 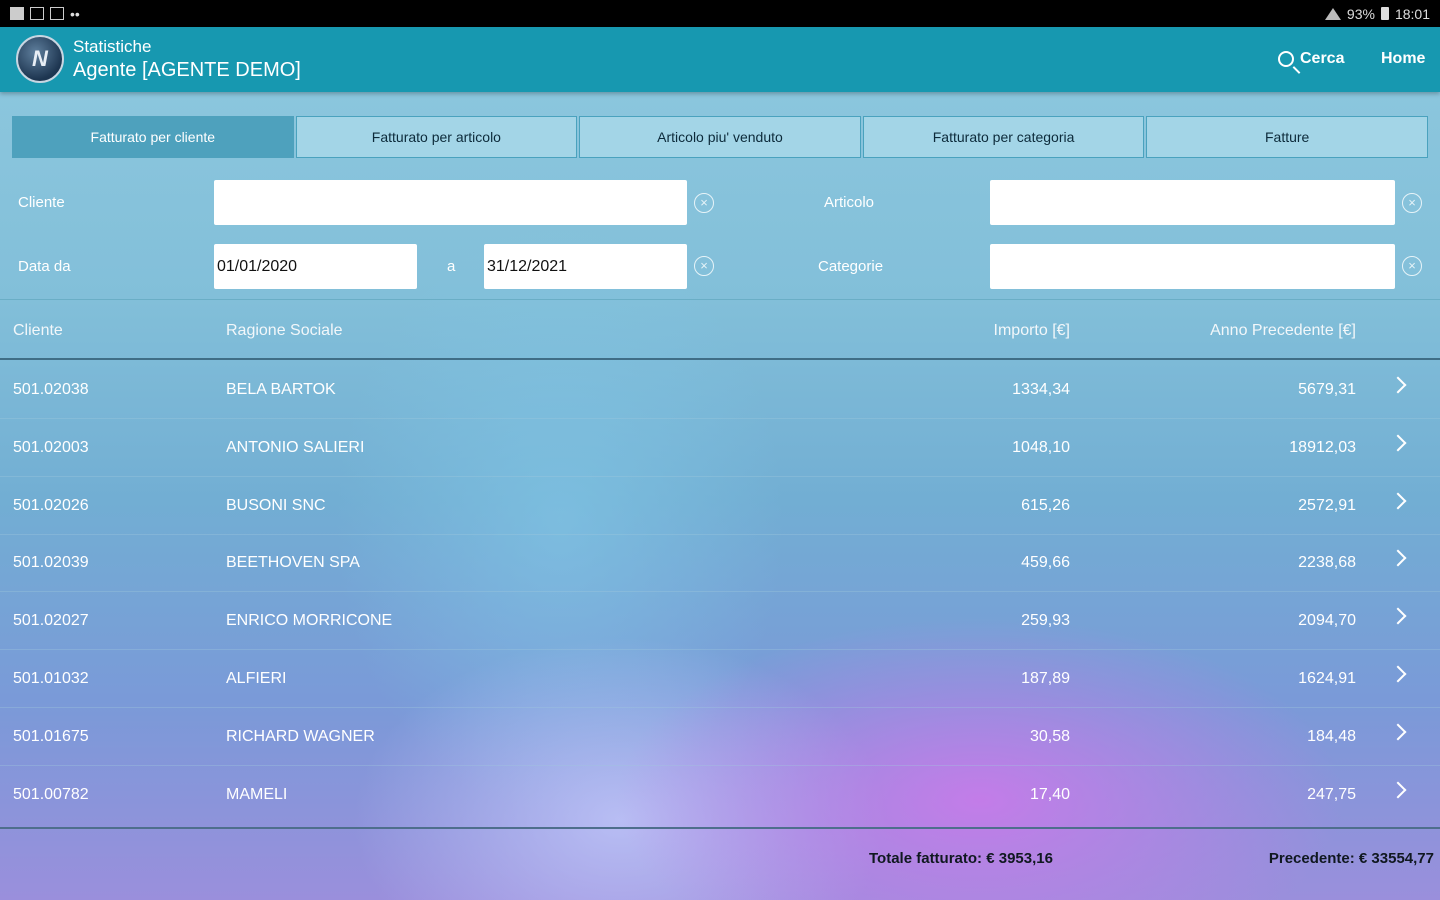 I want to click on cell-anno-precedente: 1624,91, so click(x=1327, y=678).